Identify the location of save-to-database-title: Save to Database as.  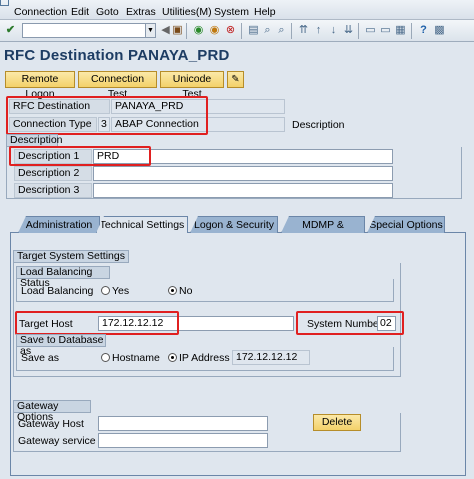
(61, 345).